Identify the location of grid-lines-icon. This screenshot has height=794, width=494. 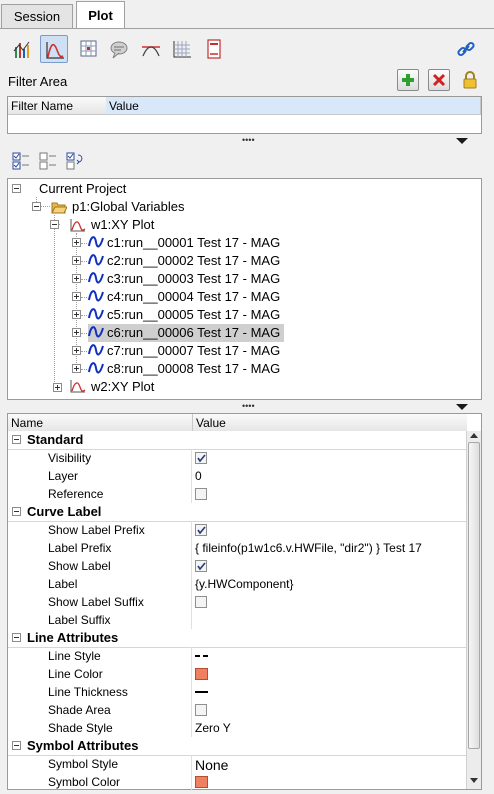
(182, 49).